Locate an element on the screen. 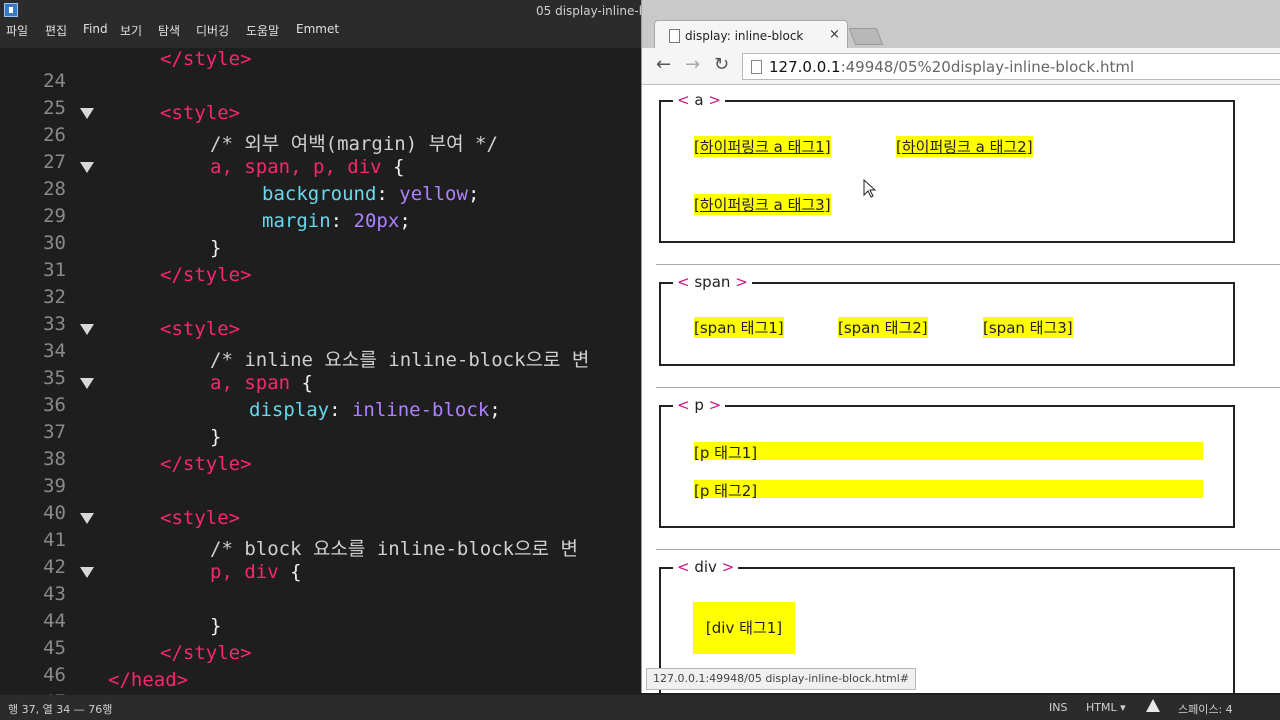 The height and width of the screenshot is (720, 1280). editor-statusbar: 행 37, 열 34 — 76행 INS HTML ▾ 스페이스: 4 is located at coordinates (640, 707).